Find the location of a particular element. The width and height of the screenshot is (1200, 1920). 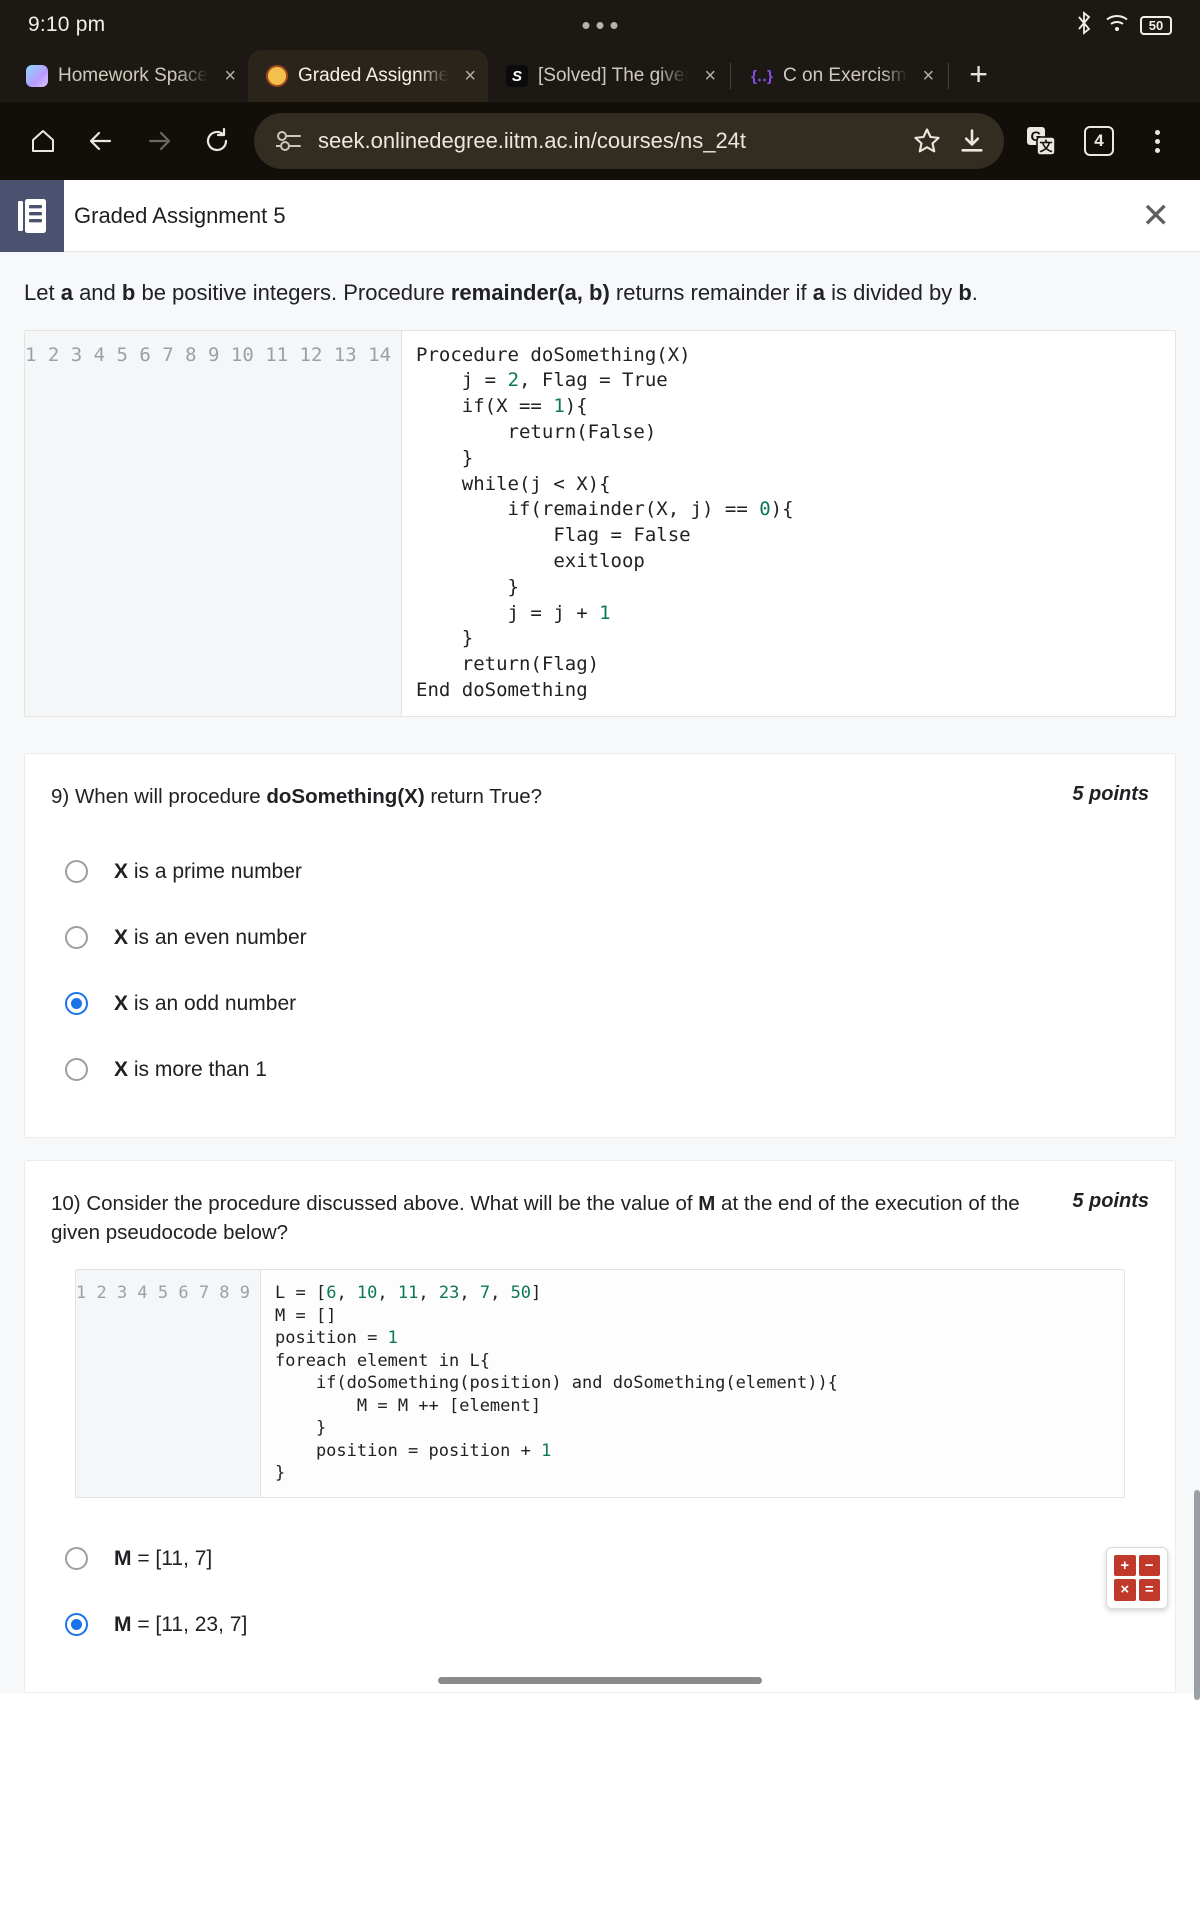

page-scrollbar is located at coordinates (1197, 1595).